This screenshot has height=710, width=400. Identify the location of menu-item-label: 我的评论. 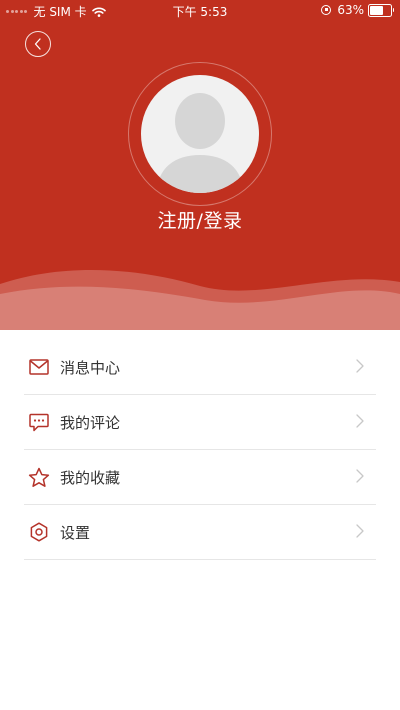
(90, 422).